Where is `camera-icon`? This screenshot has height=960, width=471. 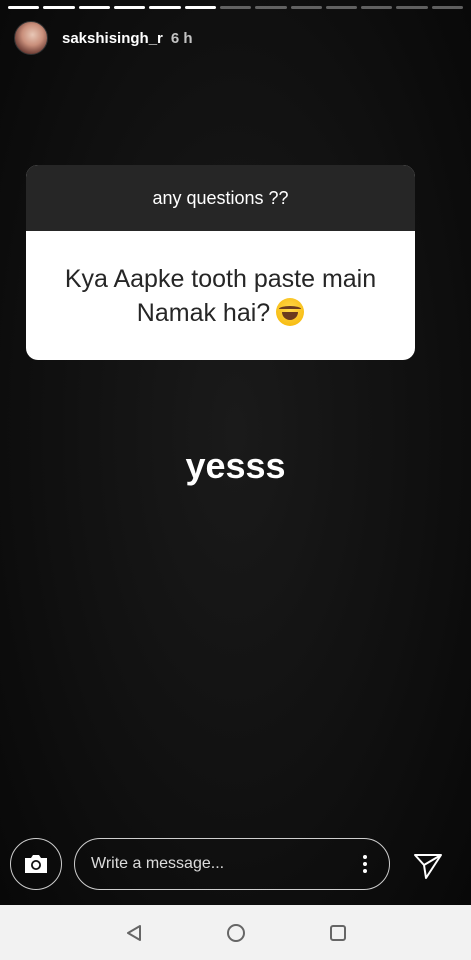 camera-icon is located at coordinates (36, 864).